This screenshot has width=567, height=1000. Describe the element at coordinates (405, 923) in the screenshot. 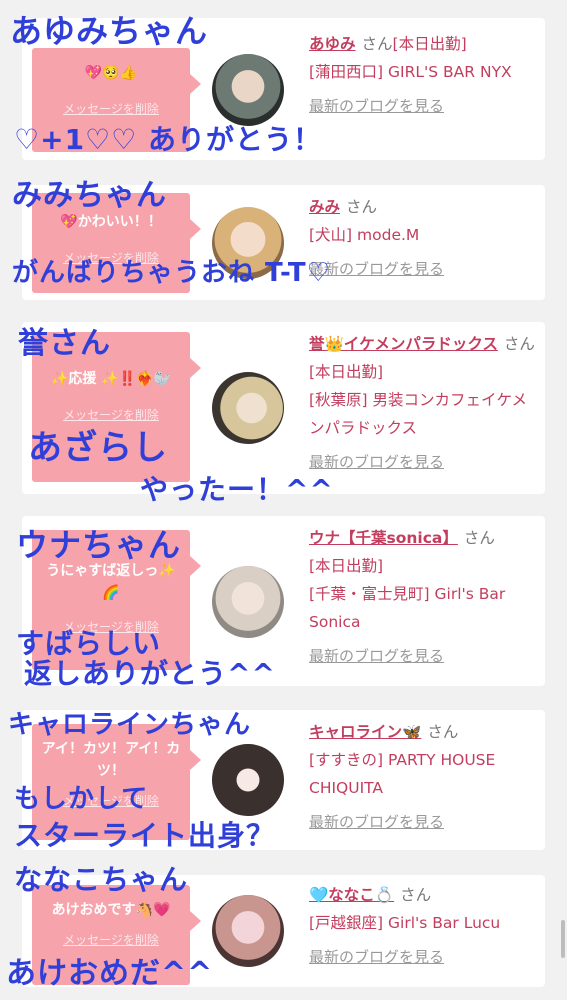

I see `shop-name: [戸越銀座] Girl's Bar Lucu` at that location.